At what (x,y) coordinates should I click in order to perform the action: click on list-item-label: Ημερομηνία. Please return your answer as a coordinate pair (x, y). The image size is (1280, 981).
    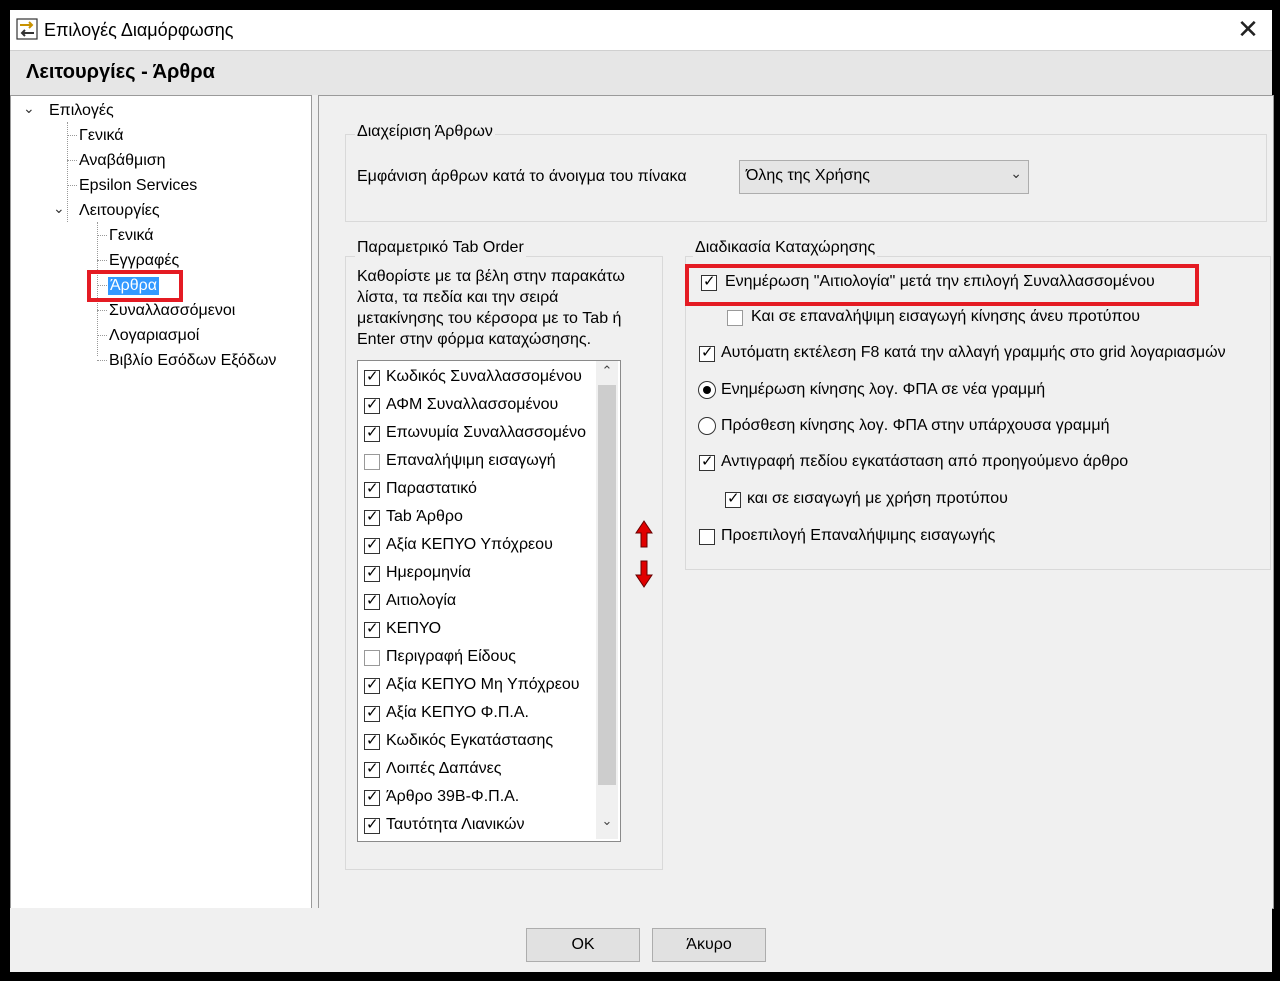
    Looking at the image, I should click on (428, 572).